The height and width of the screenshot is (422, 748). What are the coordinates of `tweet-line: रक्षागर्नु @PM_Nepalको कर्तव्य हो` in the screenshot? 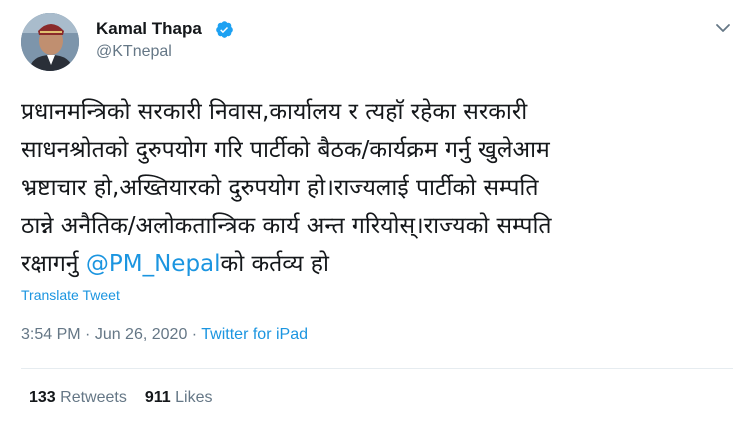 It's located at (377, 264).